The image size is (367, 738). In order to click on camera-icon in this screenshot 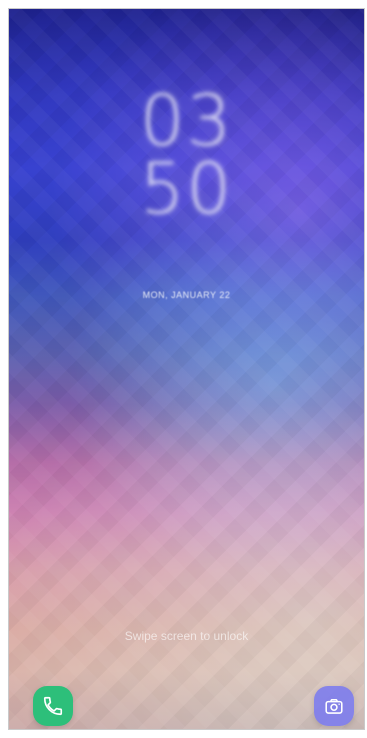, I will do `click(334, 706)`.